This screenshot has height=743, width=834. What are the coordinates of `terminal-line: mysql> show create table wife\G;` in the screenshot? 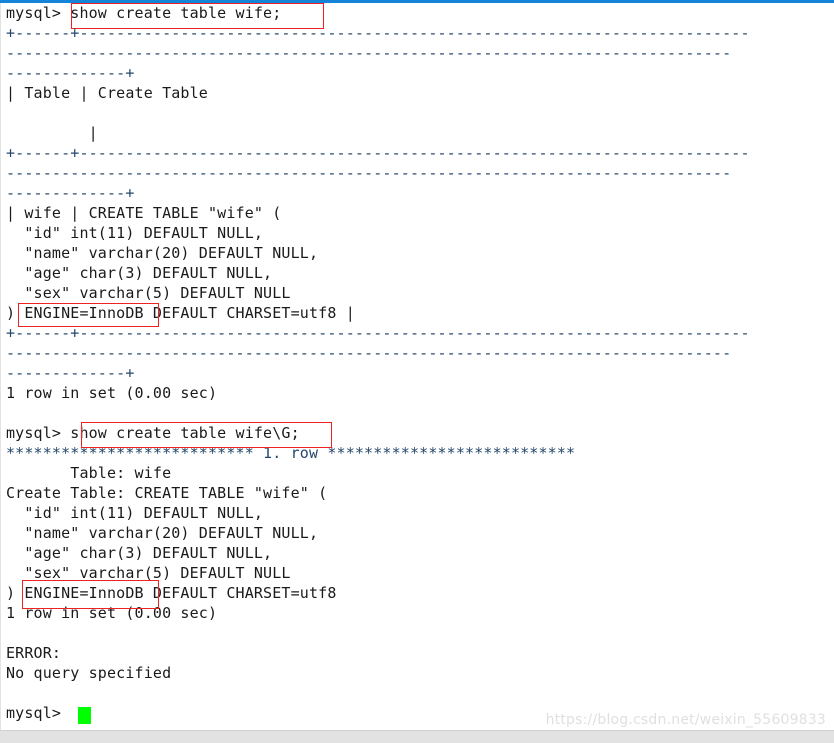 It's located at (153, 433).